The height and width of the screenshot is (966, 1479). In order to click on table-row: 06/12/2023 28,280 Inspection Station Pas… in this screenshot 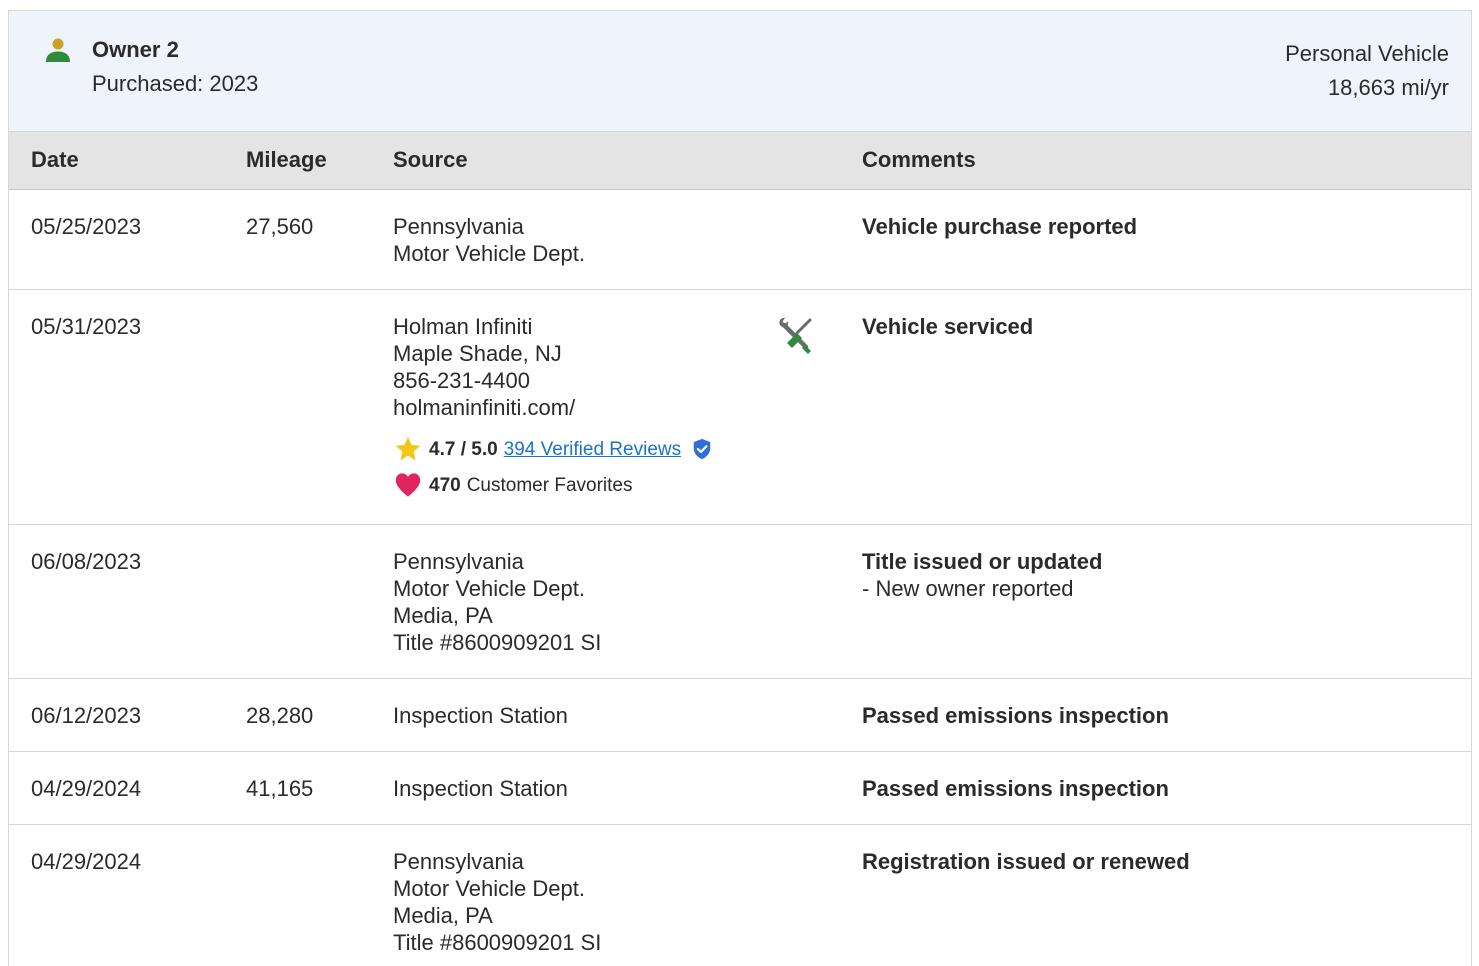, I will do `click(740, 715)`.